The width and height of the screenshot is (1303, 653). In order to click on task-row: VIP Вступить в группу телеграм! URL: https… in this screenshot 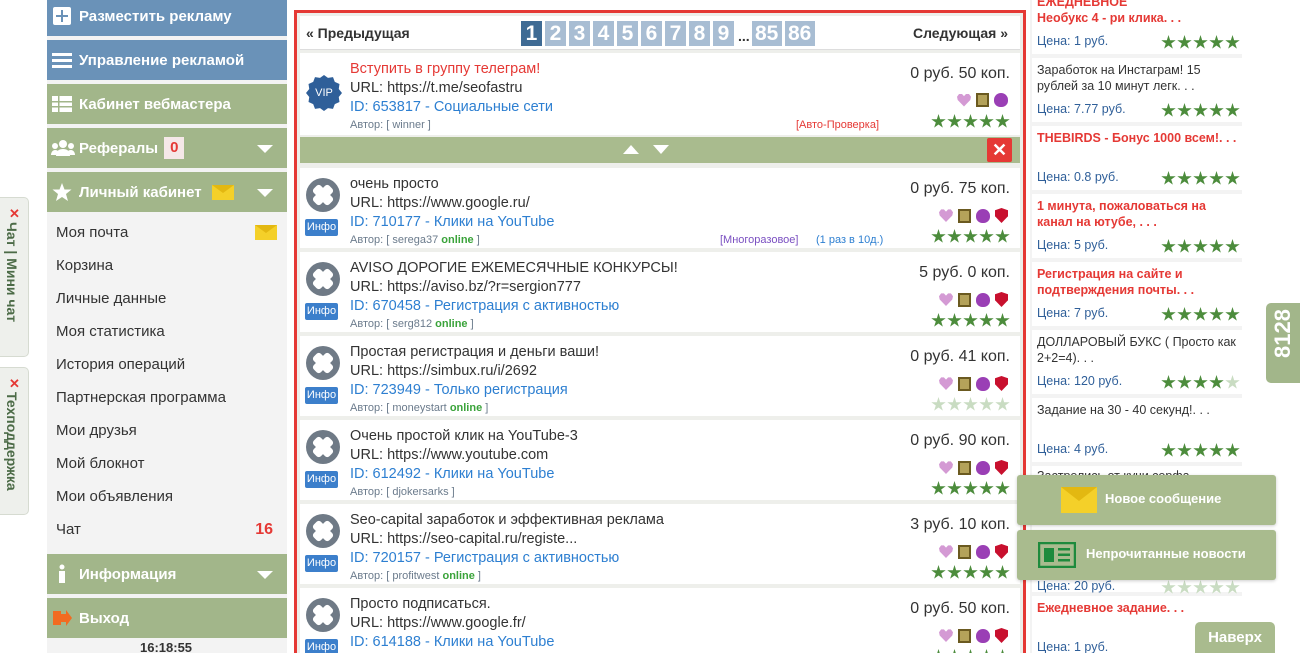, I will do `click(660, 95)`.